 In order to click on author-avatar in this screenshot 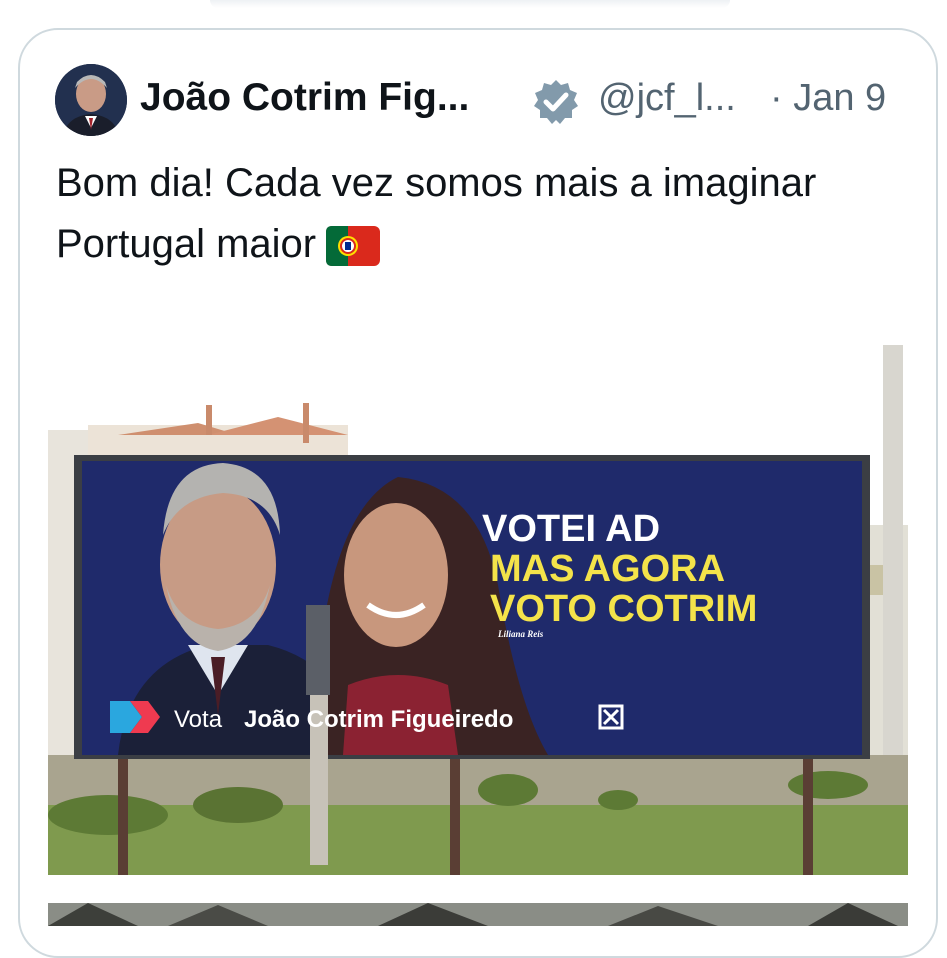, I will do `click(91, 100)`.